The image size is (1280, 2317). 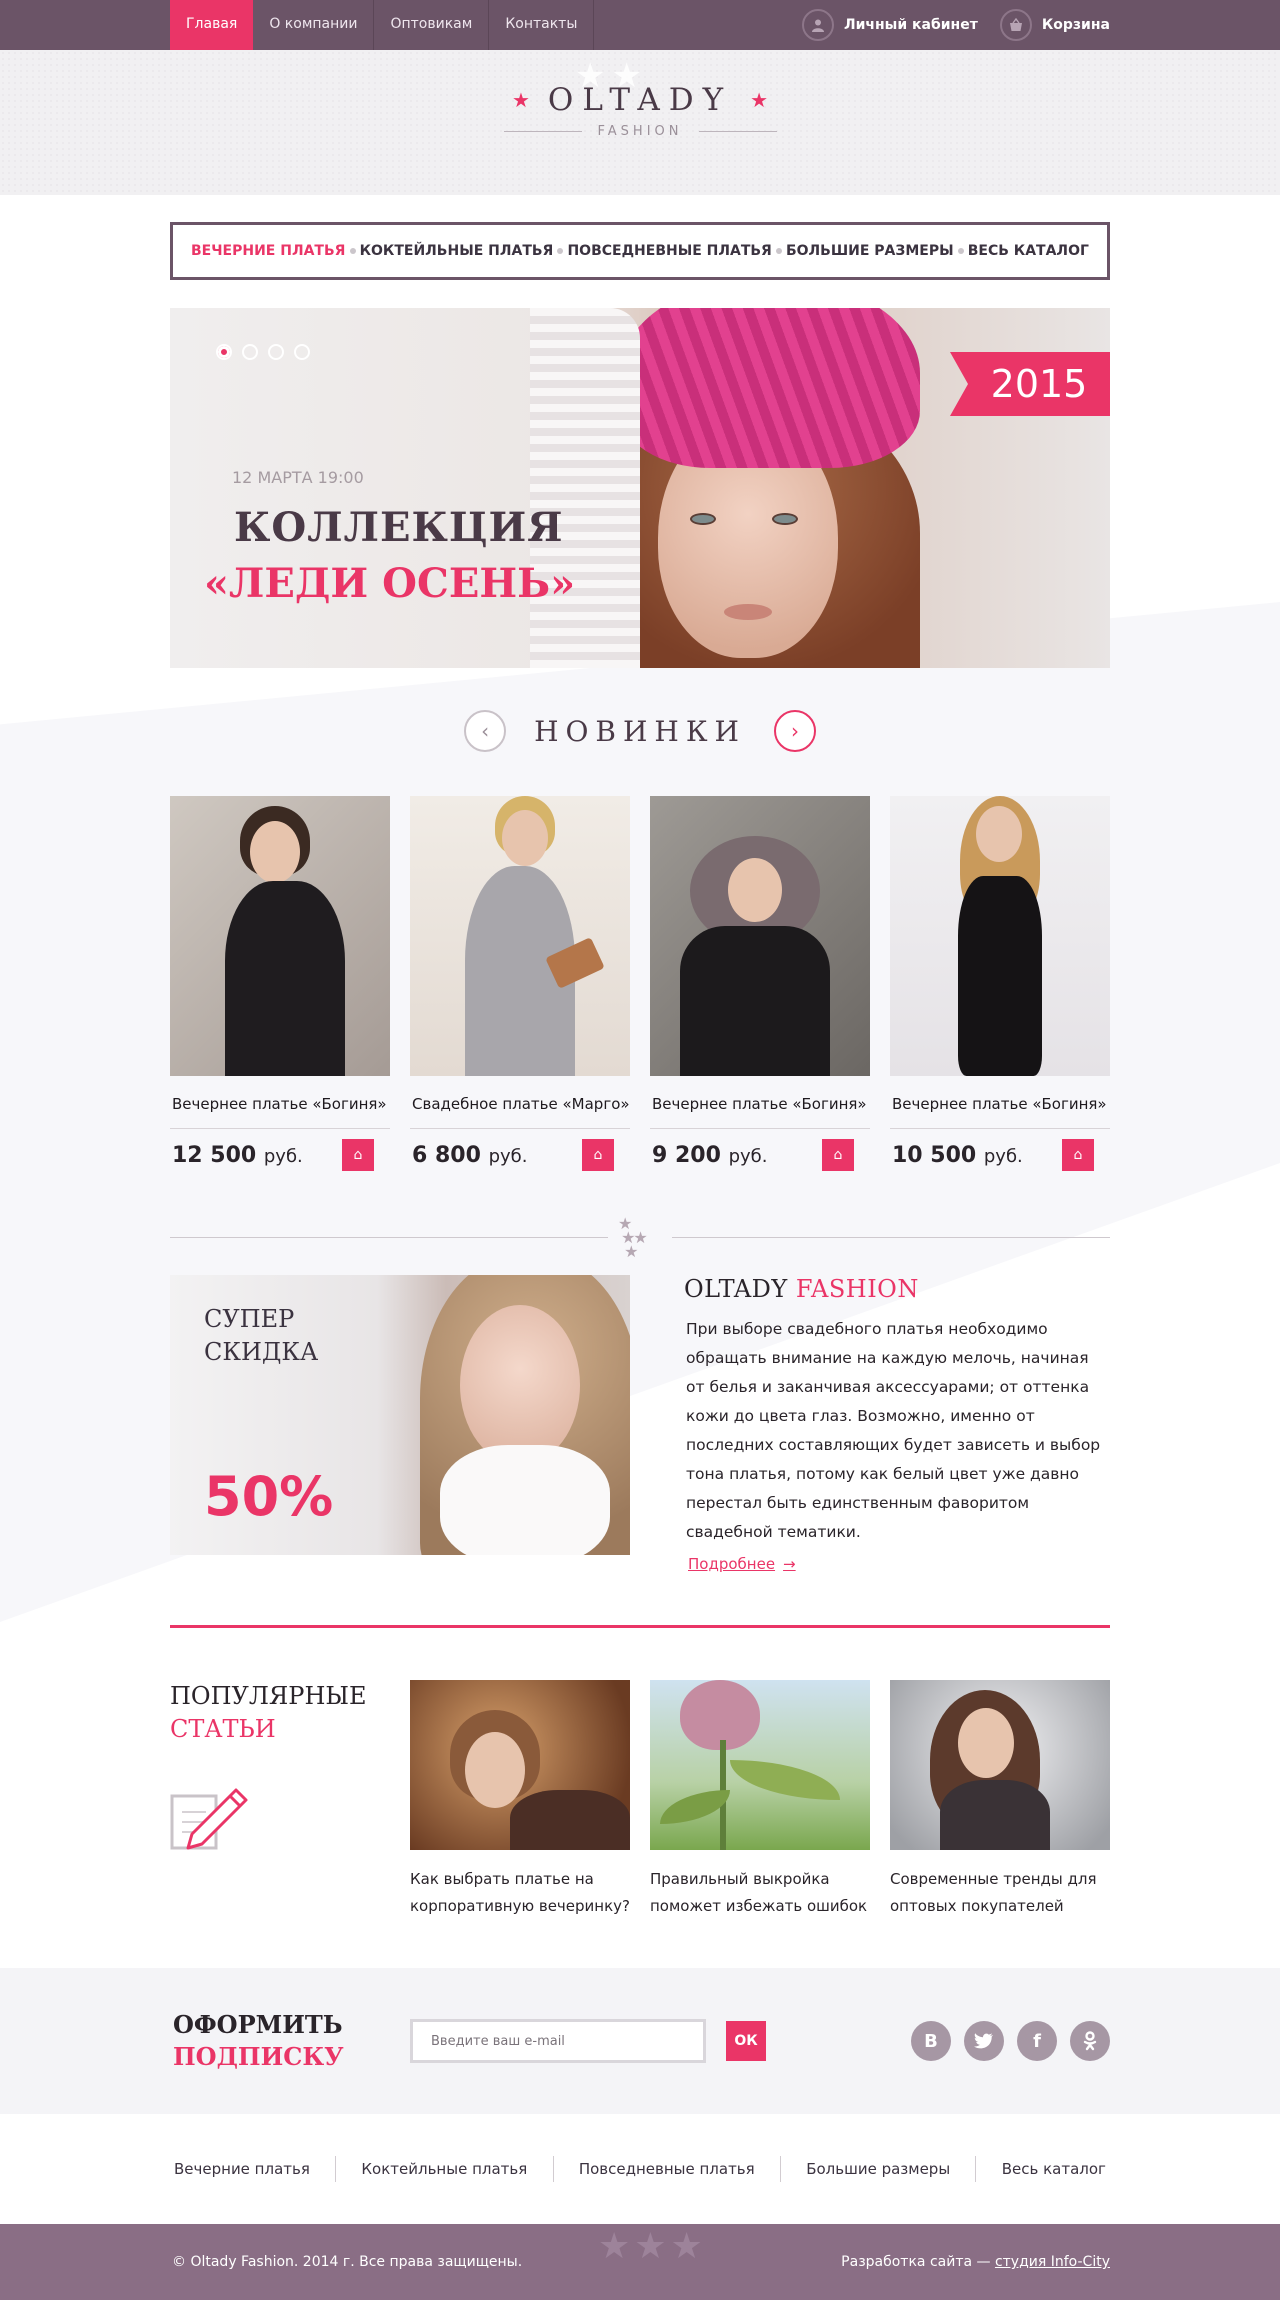 What do you see at coordinates (212, 25) in the screenshot?
I see `top-nav-home: Главая` at bounding box center [212, 25].